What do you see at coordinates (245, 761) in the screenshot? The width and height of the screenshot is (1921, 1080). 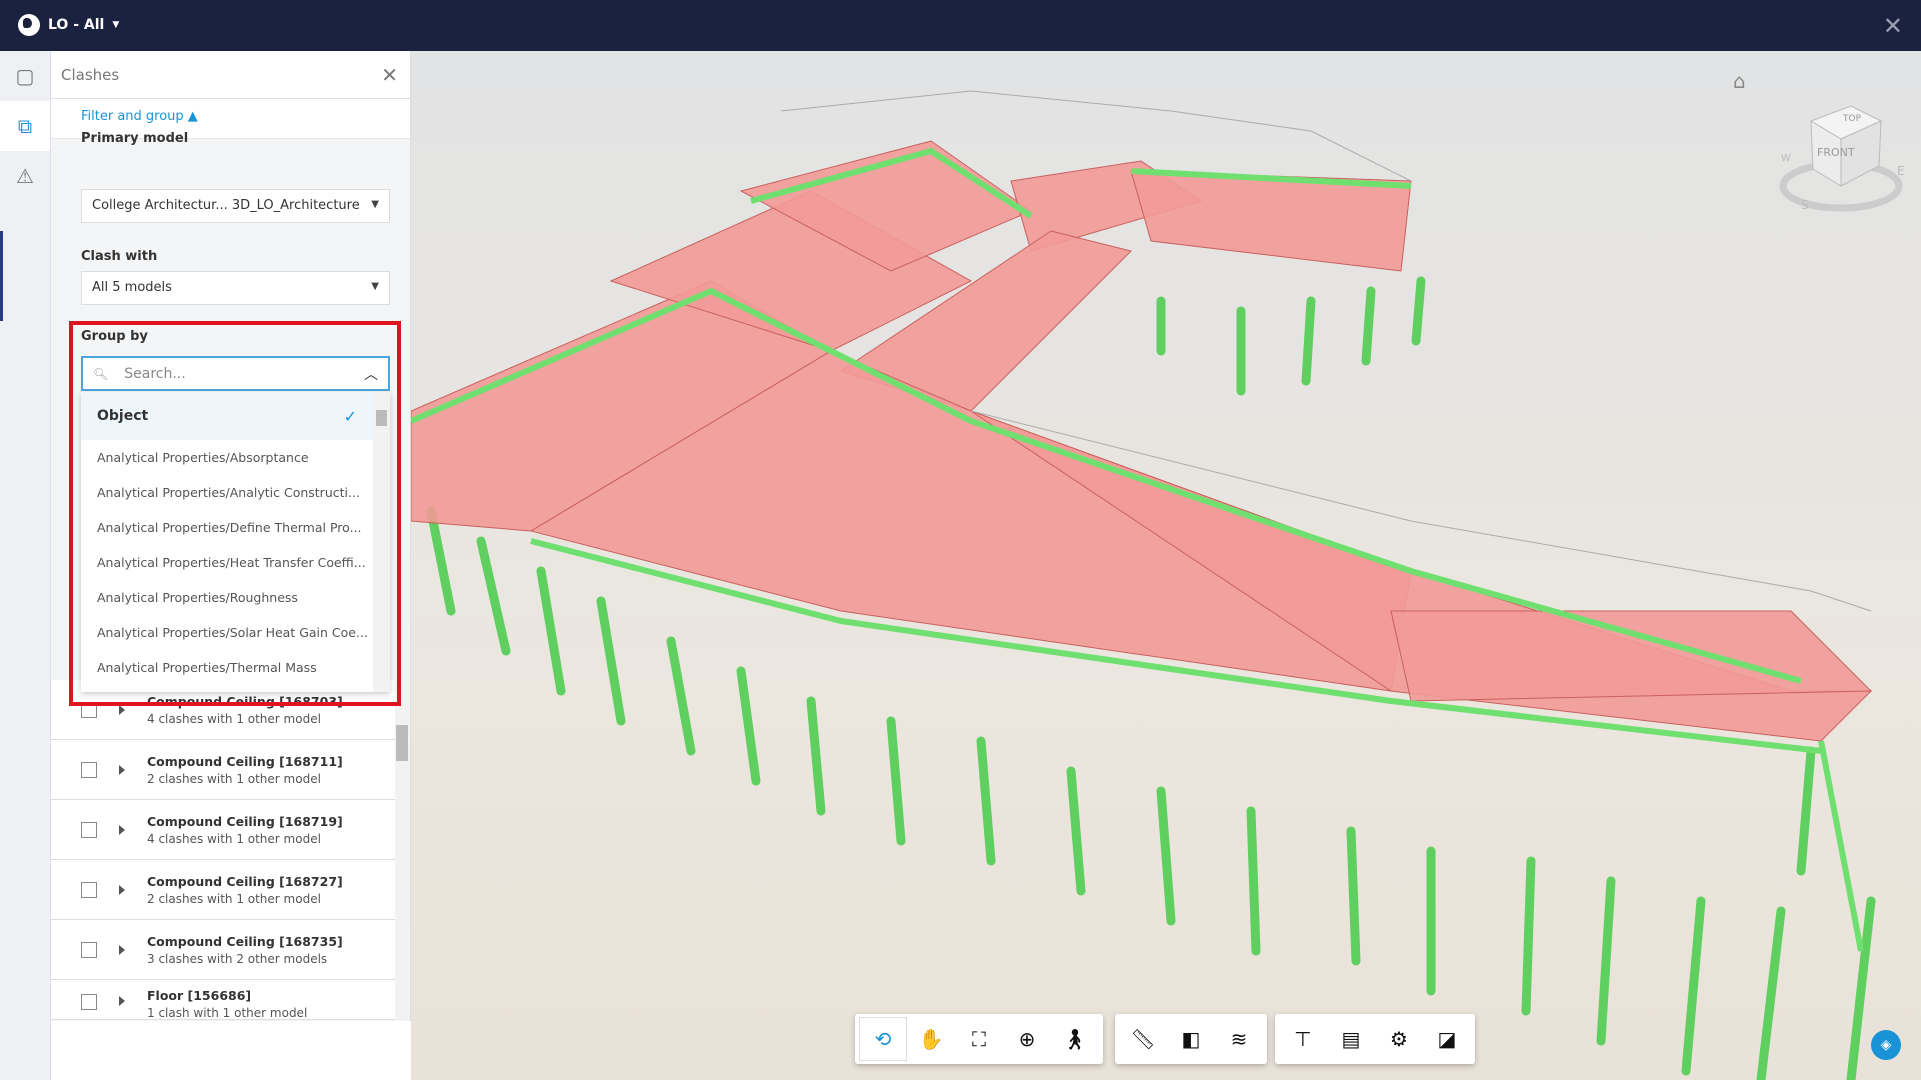 I see `row-name: Compound Ceiling [168711]` at bounding box center [245, 761].